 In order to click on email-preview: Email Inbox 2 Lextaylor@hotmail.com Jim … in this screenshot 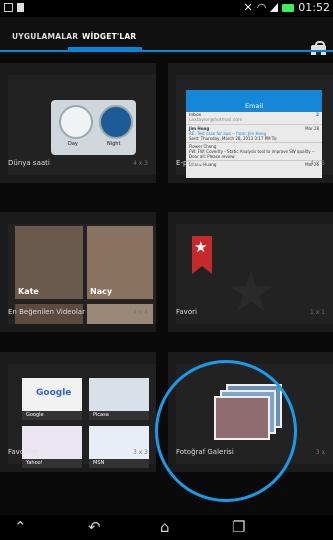, I will do `click(254, 134)`.